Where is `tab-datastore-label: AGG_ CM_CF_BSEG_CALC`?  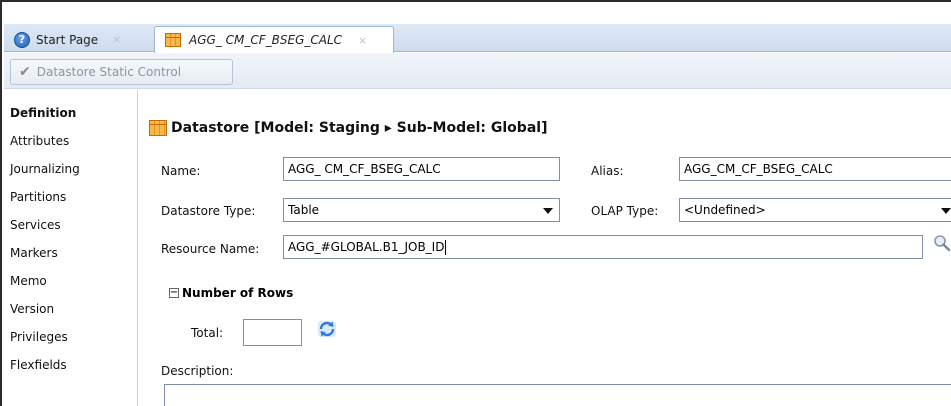
tab-datastore-label: AGG_ CM_CF_BSEG_CALC is located at coordinates (266, 40).